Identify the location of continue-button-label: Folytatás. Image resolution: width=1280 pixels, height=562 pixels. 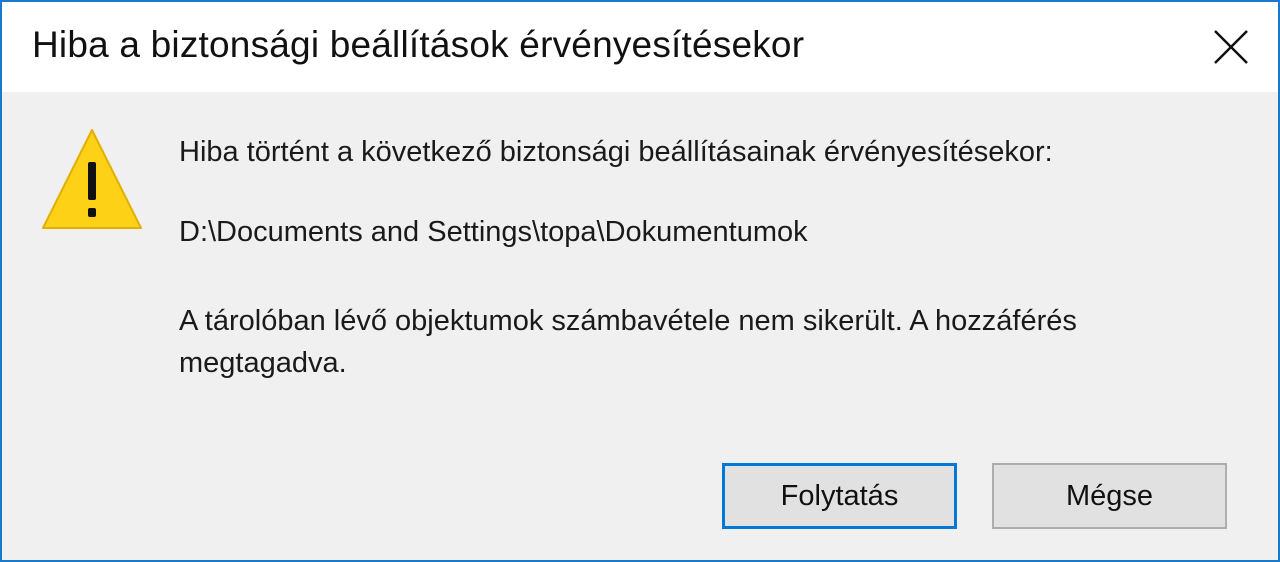
(839, 496).